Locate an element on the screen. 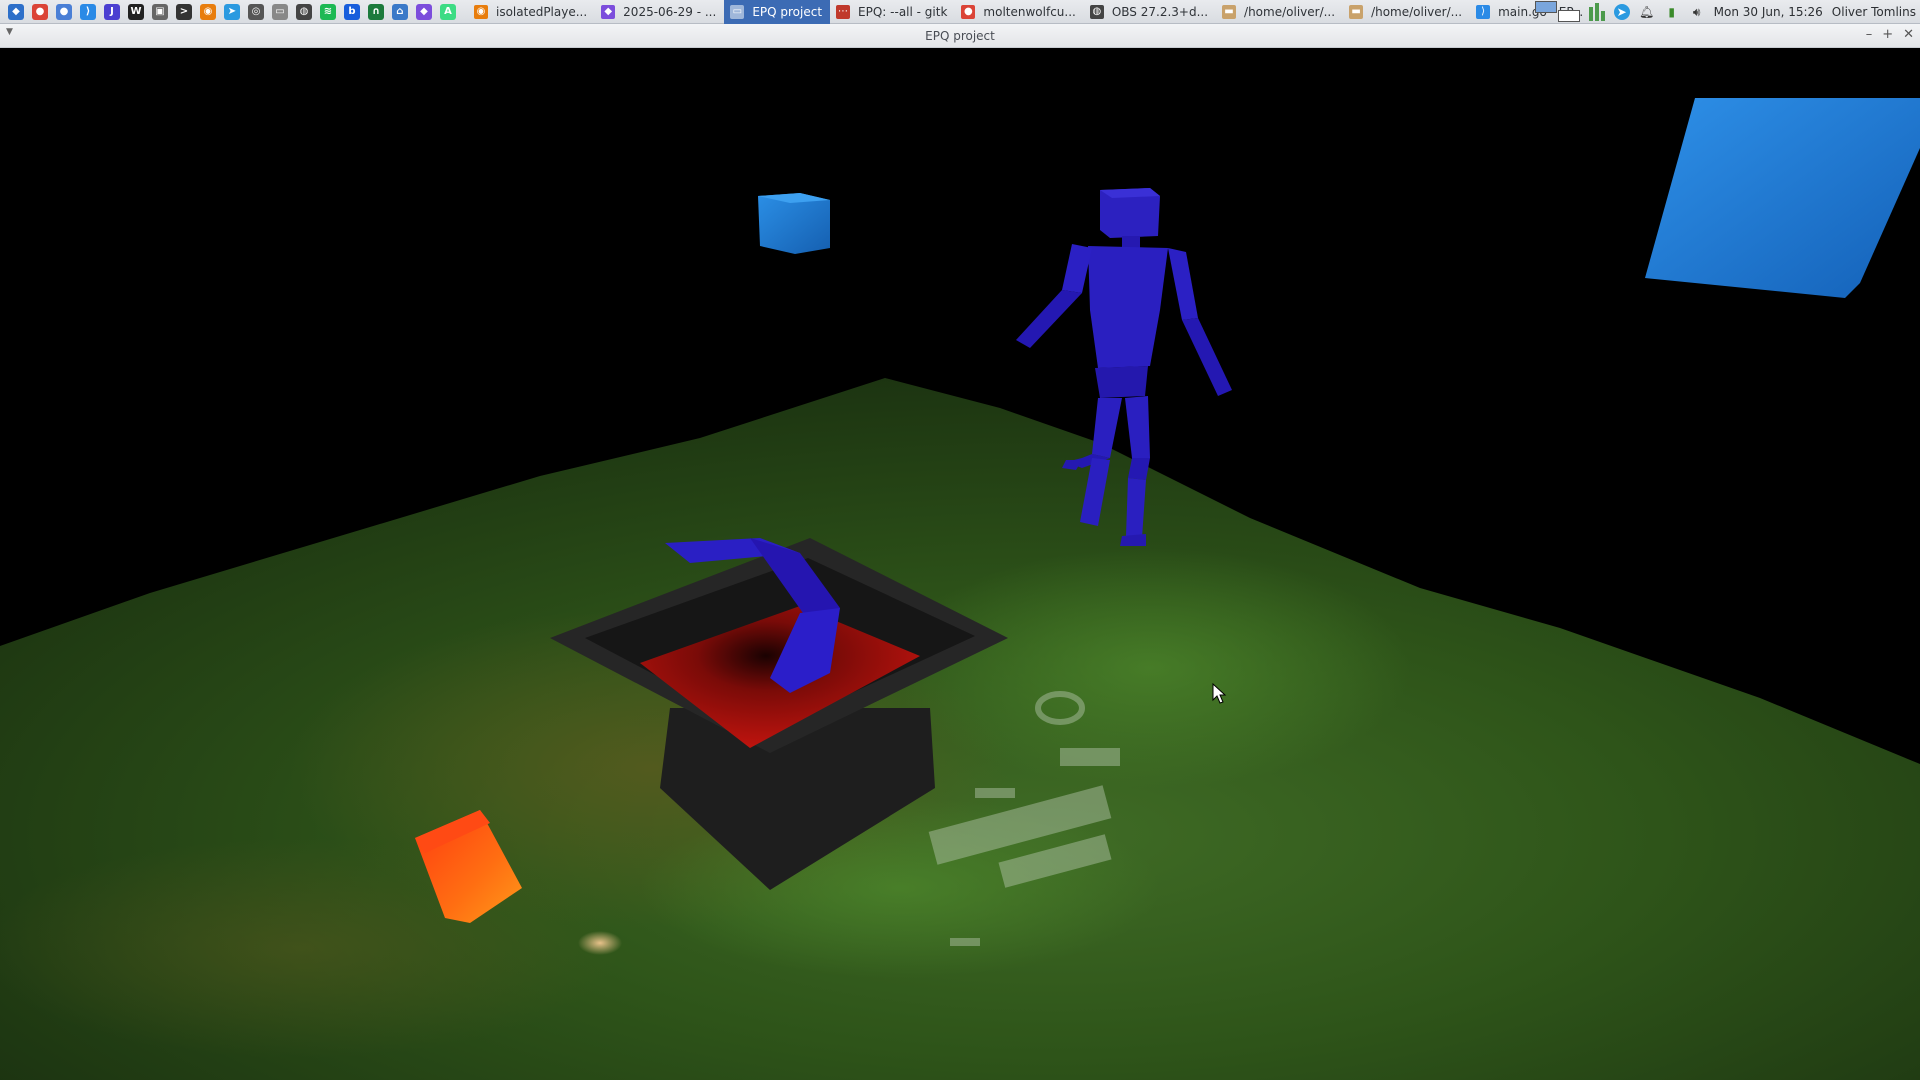 The height and width of the screenshot is (1080, 1920). window-titlebar: ▼ EPQ project – + ✕ is located at coordinates (960, 36).